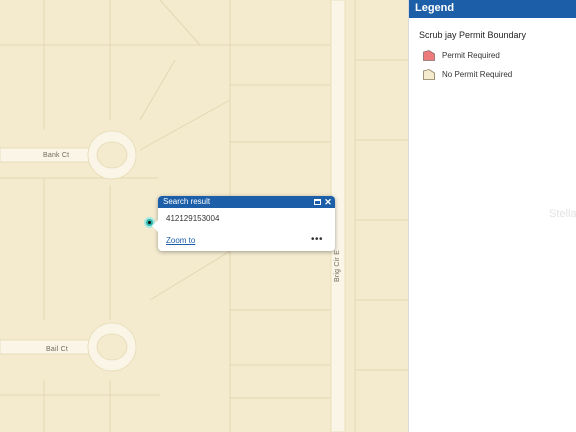 Image resolution: width=576 pixels, height=432 pixels. Describe the element at coordinates (328, 202) in the screenshot. I see `close-icon: ✕` at that location.